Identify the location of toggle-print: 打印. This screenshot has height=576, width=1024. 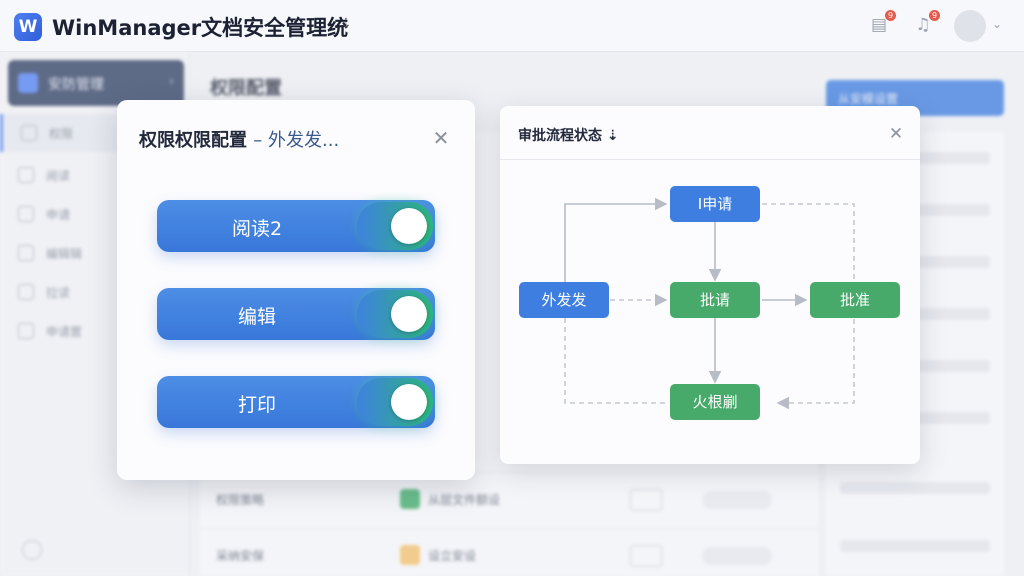
(296, 402).